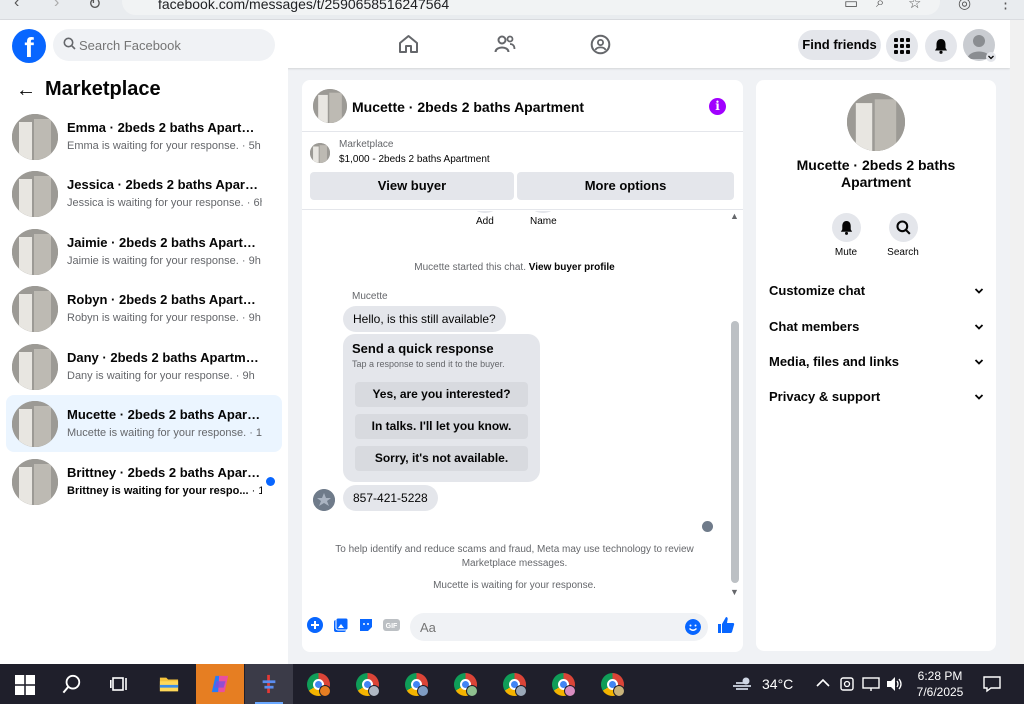  Describe the element at coordinates (330, 106) in the screenshot. I see `chat-thumbnail` at that location.